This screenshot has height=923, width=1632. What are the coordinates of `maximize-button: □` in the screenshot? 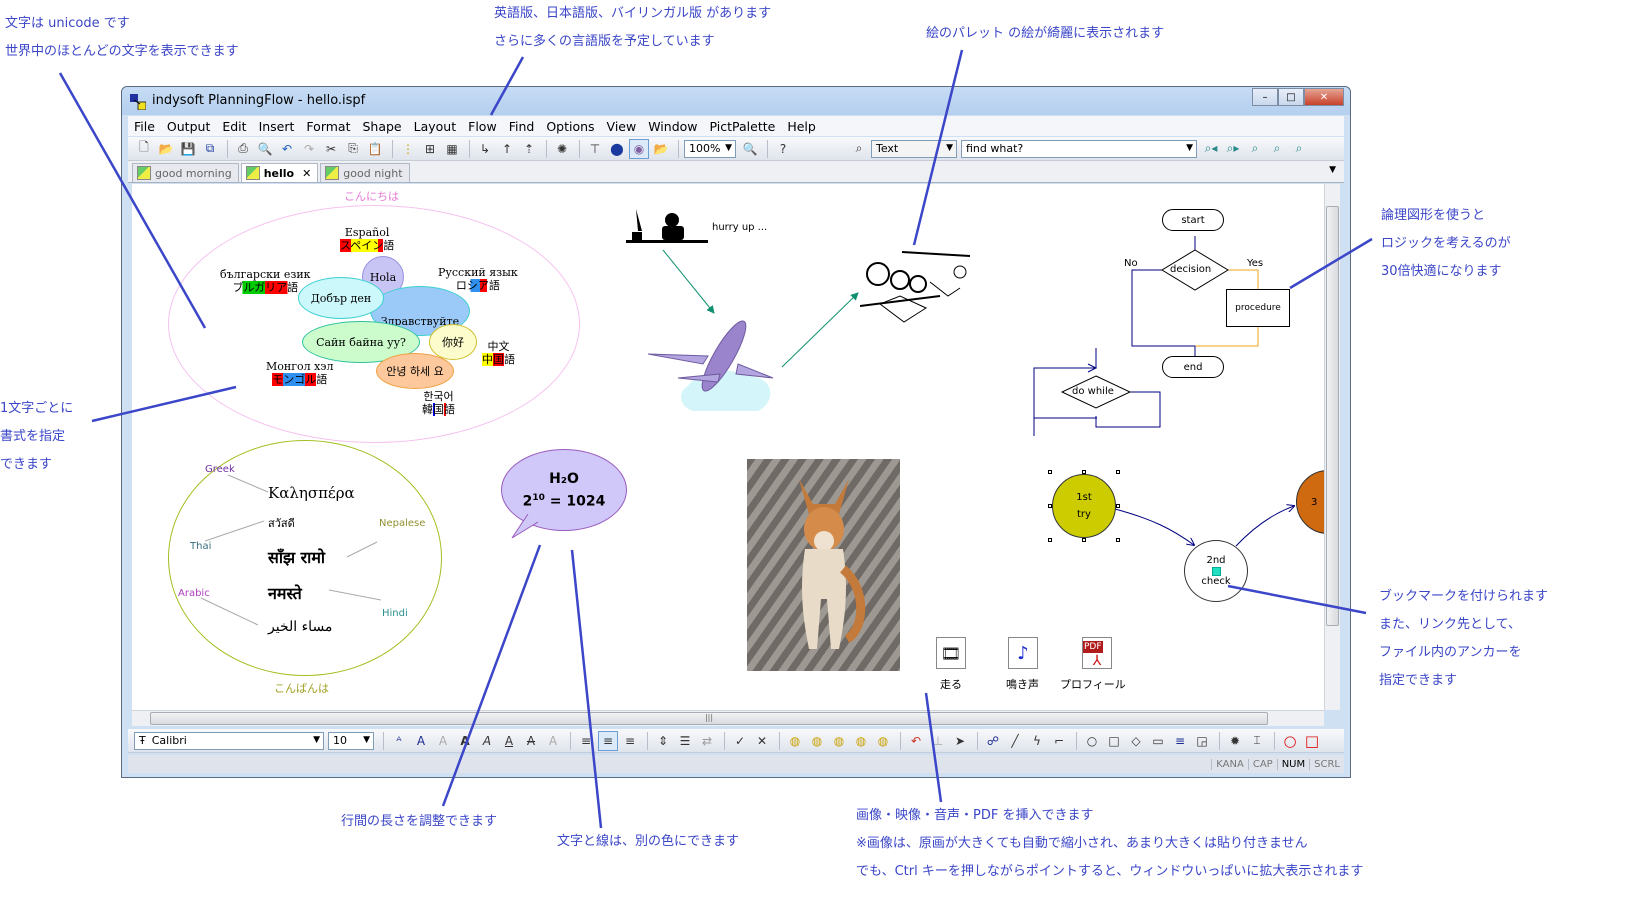 It's located at (1291, 97).